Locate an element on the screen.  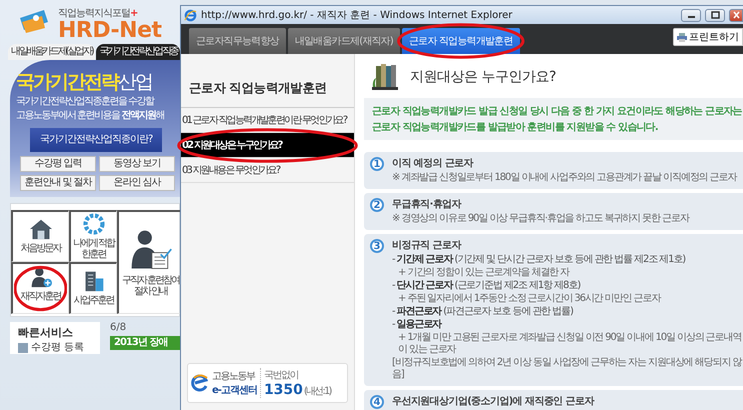
document-icon is located at coordinates (23, 348).